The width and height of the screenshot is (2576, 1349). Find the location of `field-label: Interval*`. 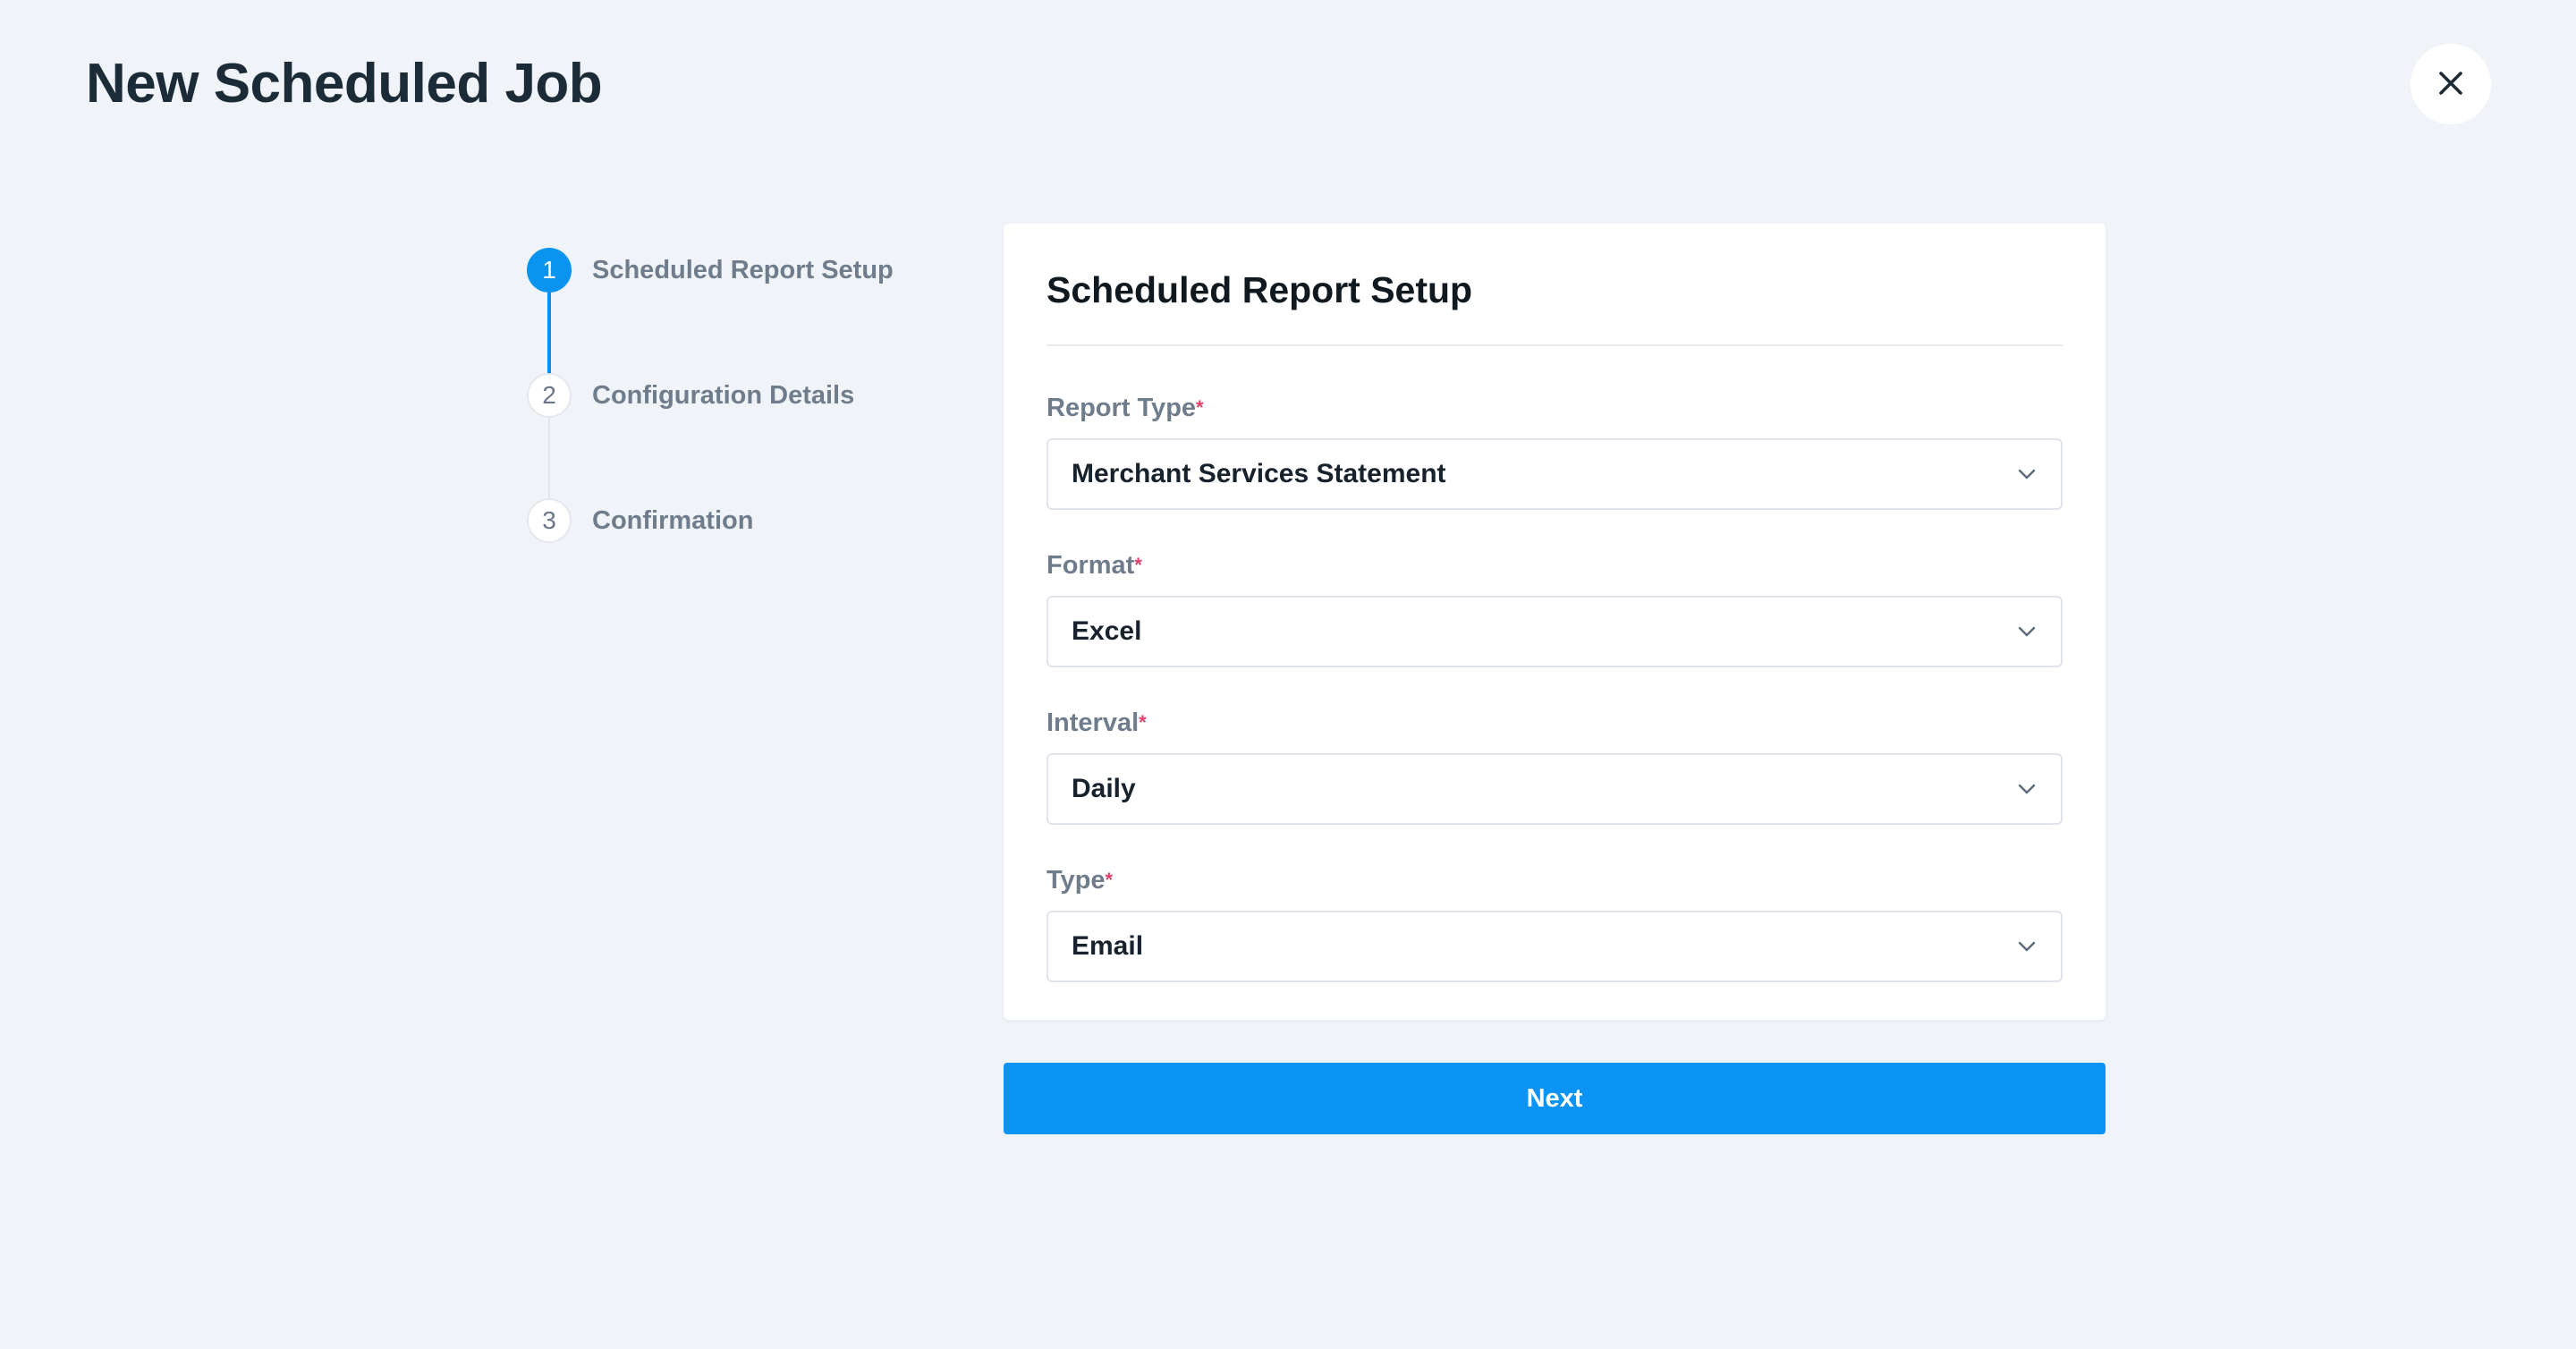

field-label: Interval* is located at coordinates (1096, 722).